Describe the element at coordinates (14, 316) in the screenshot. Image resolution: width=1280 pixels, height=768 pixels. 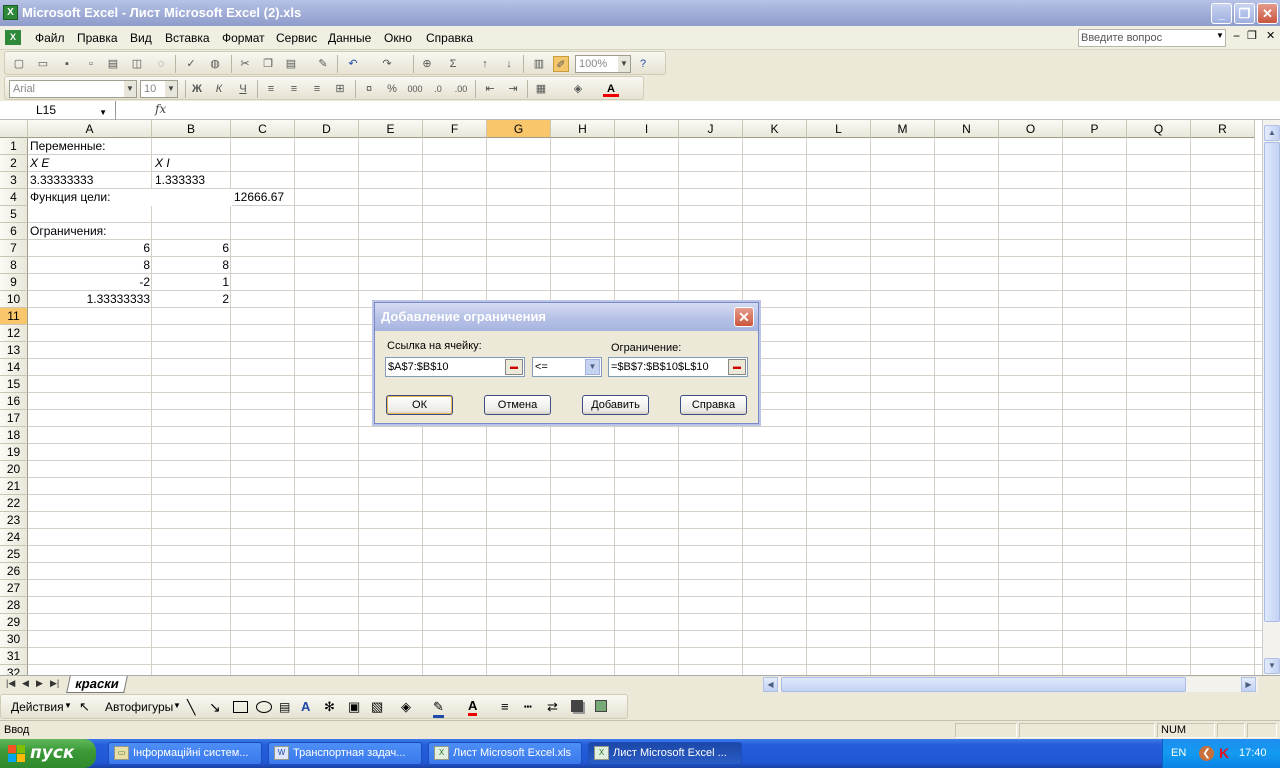
I see `row-header-11: 11` at that location.